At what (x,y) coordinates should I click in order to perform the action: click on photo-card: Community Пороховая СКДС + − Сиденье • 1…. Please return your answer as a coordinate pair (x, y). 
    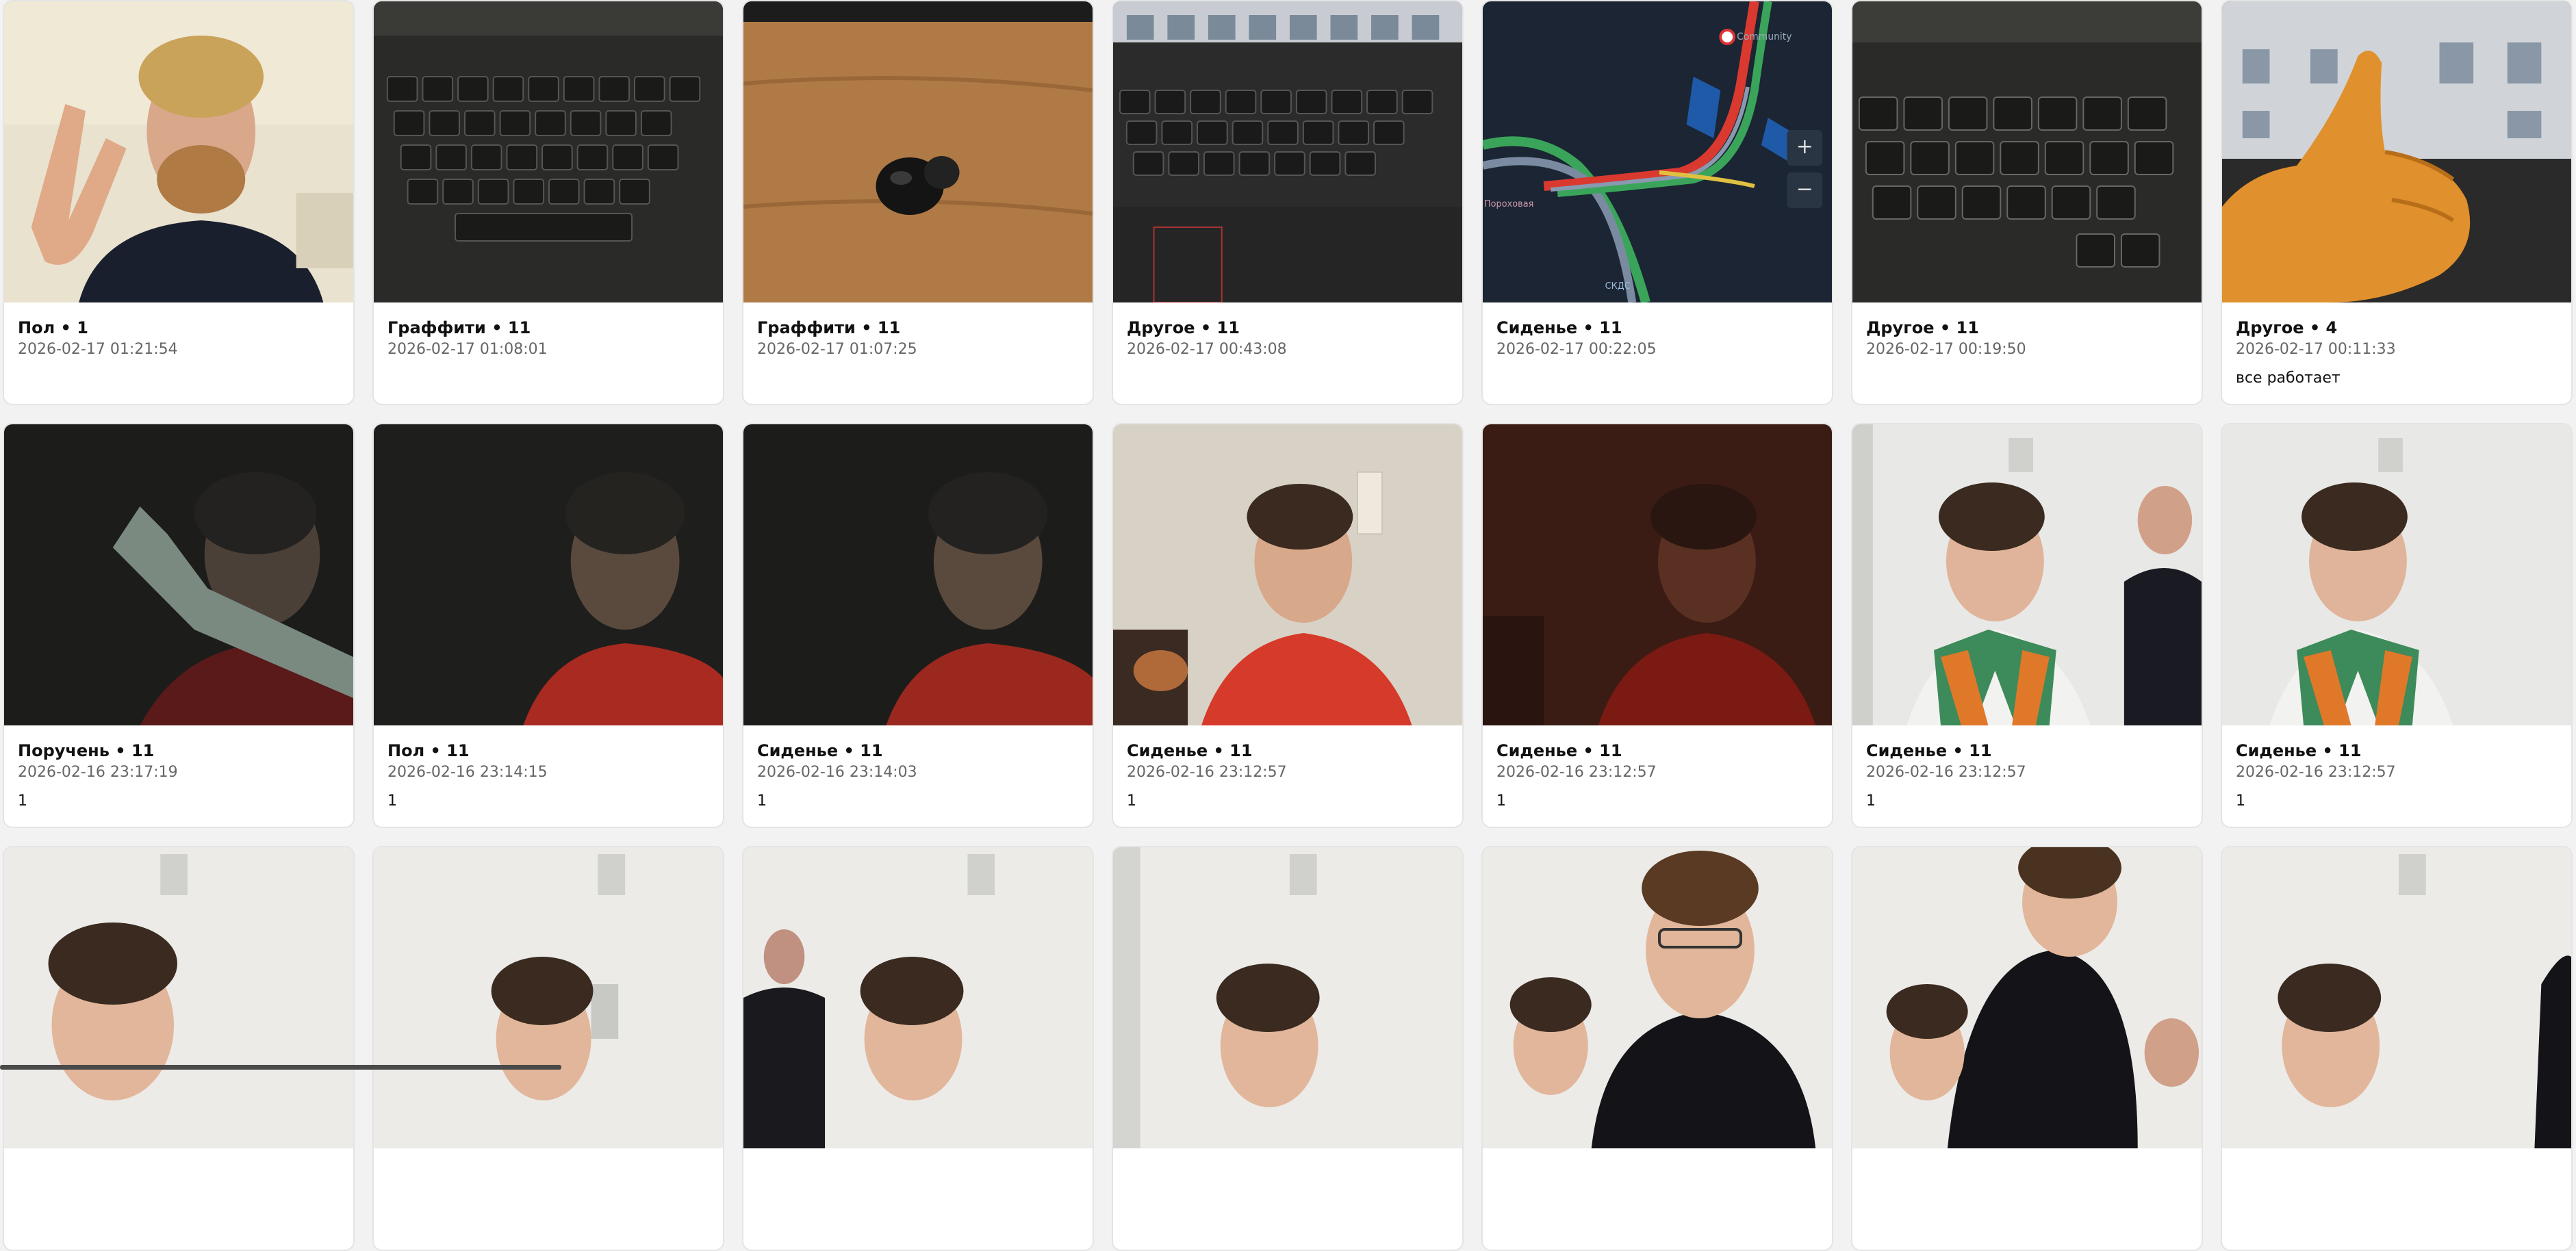
    Looking at the image, I should click on (1657, 202).